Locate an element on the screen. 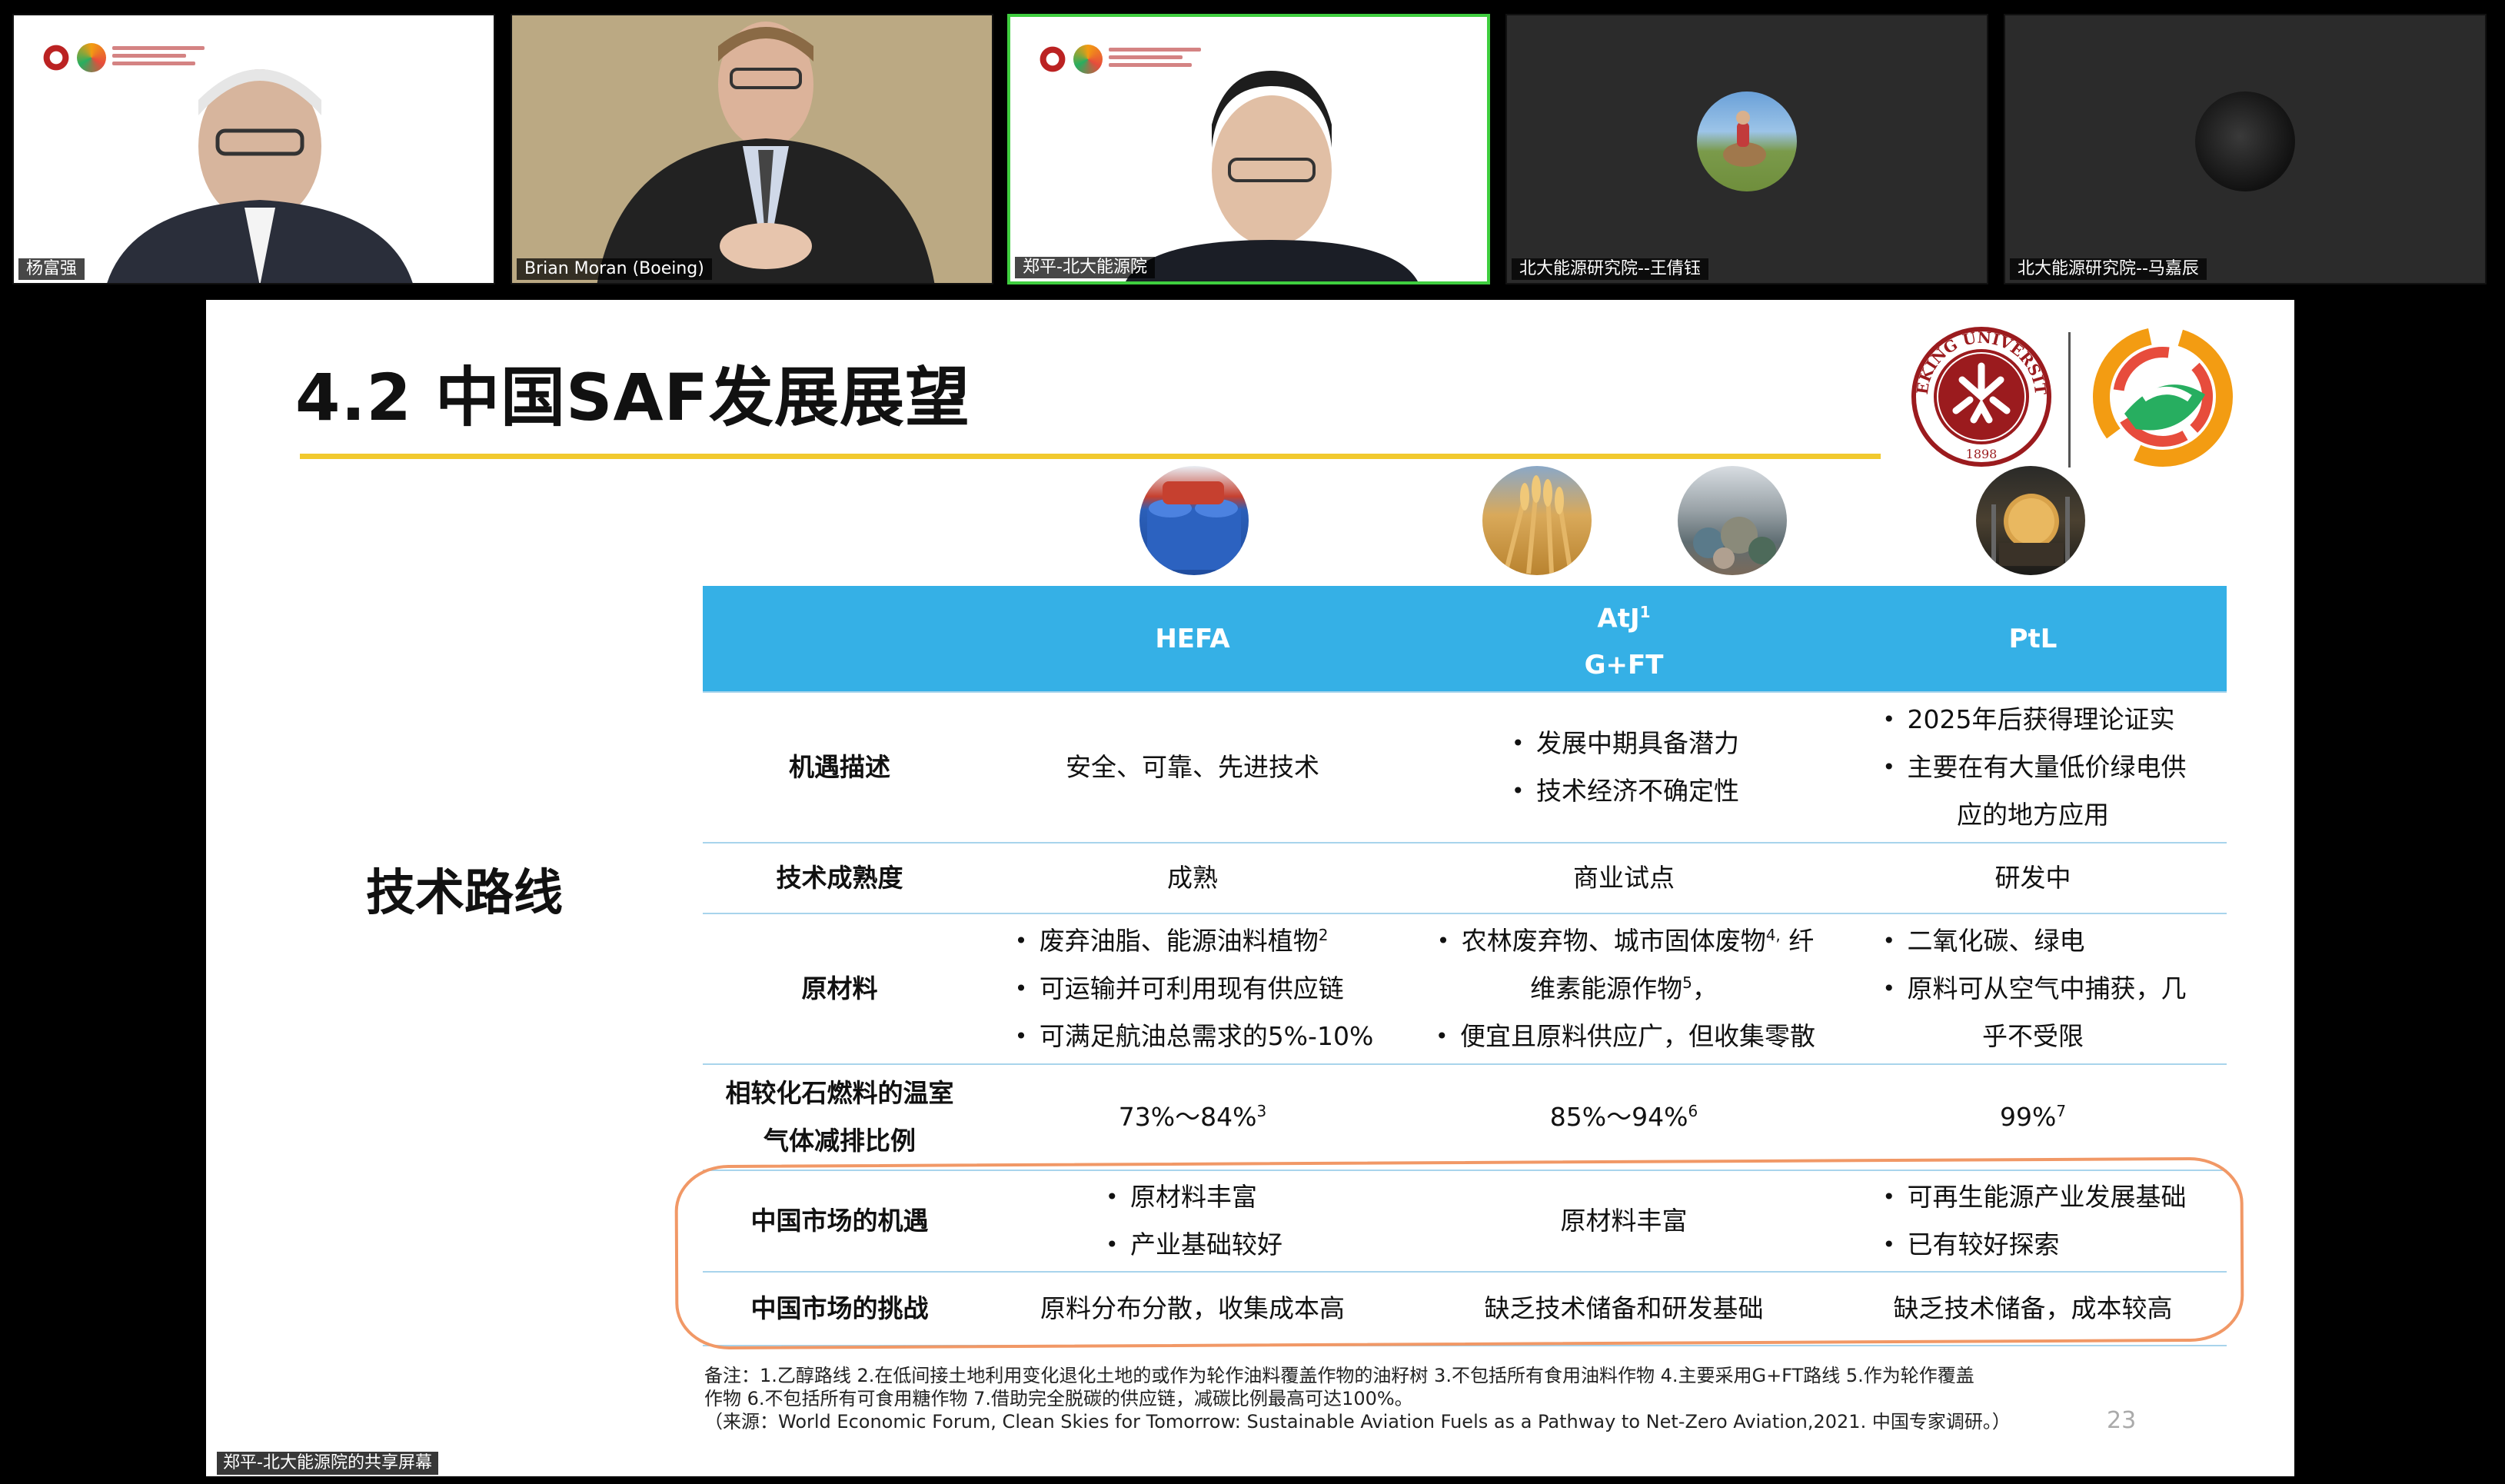 Image resolution: width=2505 pixels, height=1484 pixels. logos: PEKING UNIVERSITY 1898 is located at coordinates (2077, 392).